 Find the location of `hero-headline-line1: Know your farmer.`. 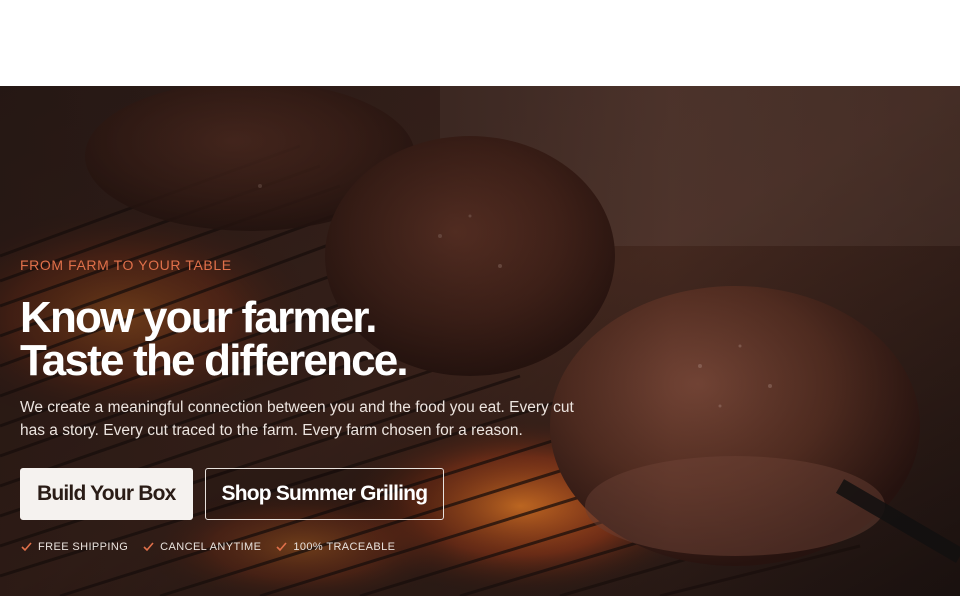

hero-headline-line1: Know your farmer. is located at coordinates (199, 317).